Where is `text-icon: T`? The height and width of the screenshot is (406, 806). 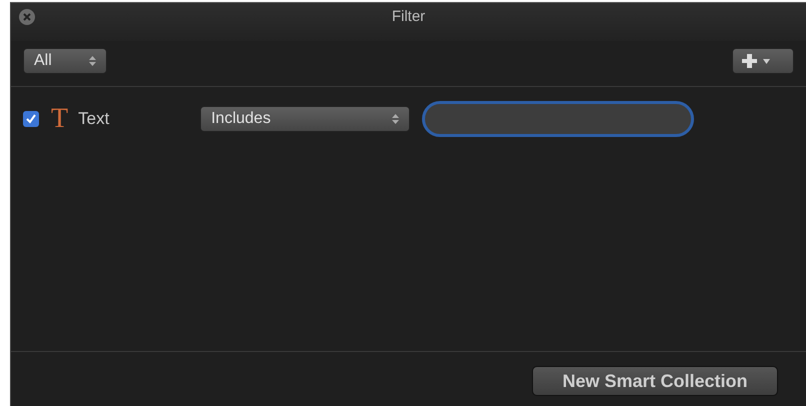
text-icon: T is located at coordinates (59, 119).